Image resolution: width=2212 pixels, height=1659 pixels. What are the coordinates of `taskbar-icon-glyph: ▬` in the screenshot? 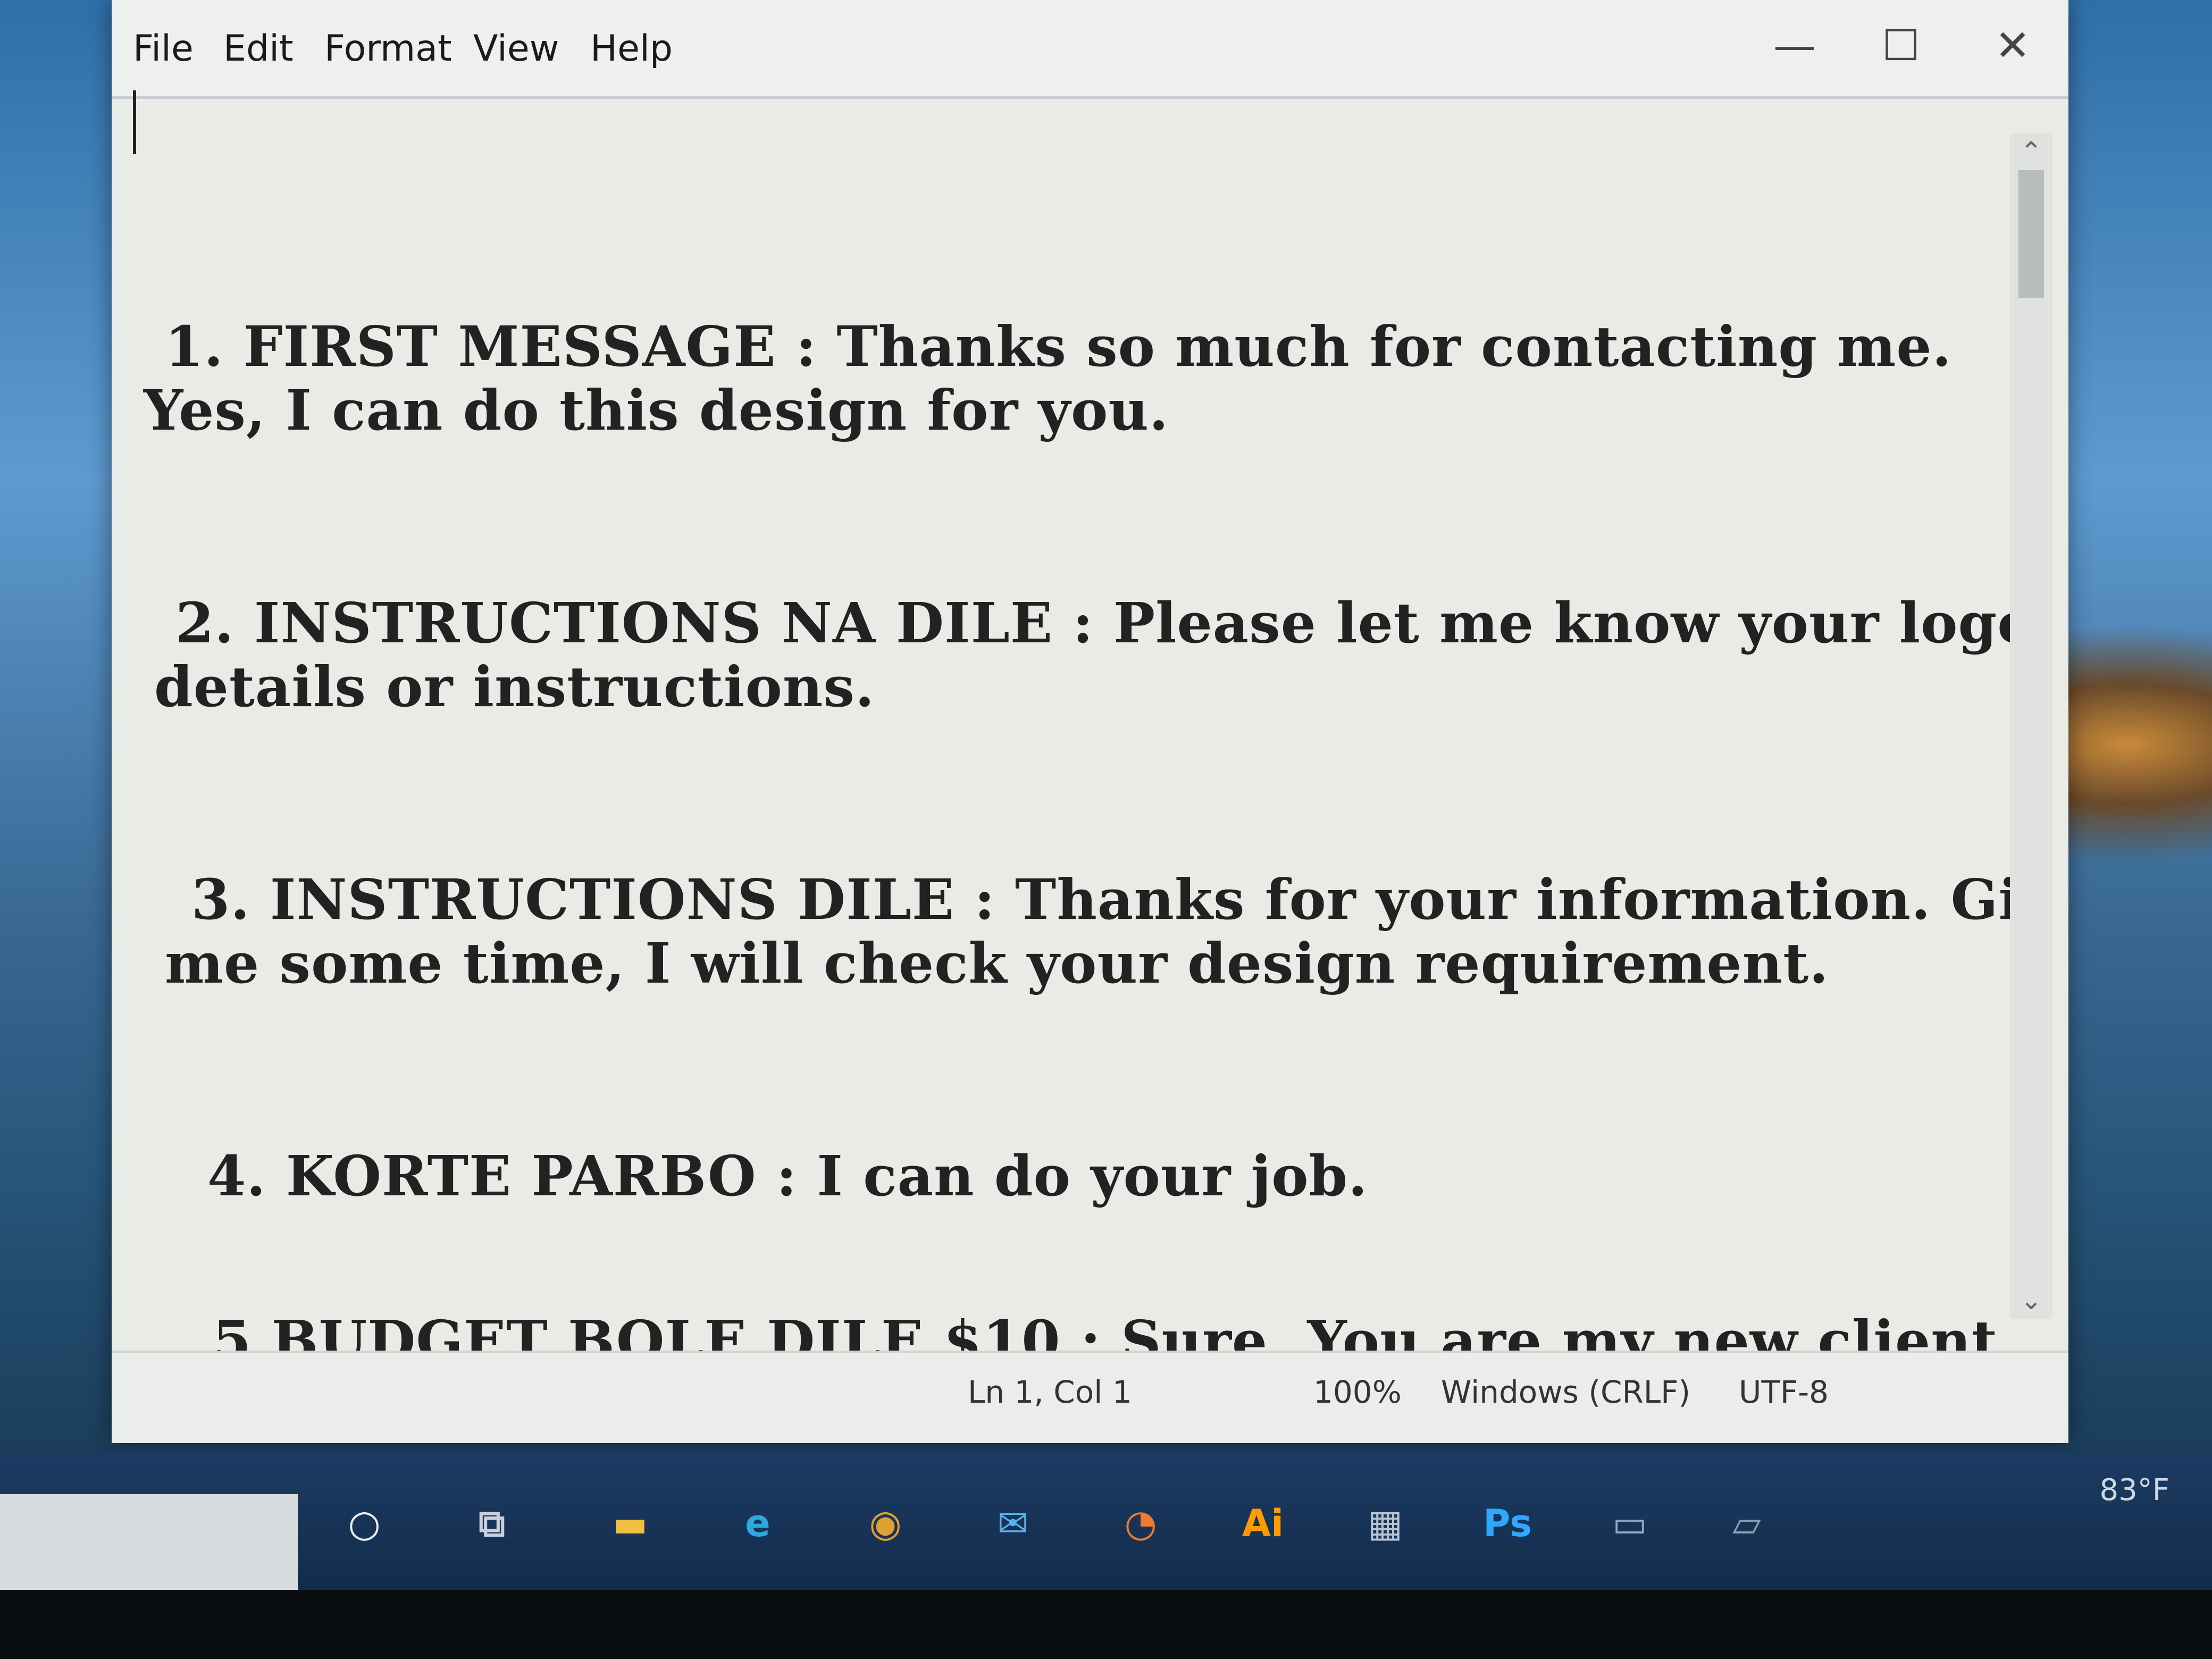 It's located at (630, 1523).